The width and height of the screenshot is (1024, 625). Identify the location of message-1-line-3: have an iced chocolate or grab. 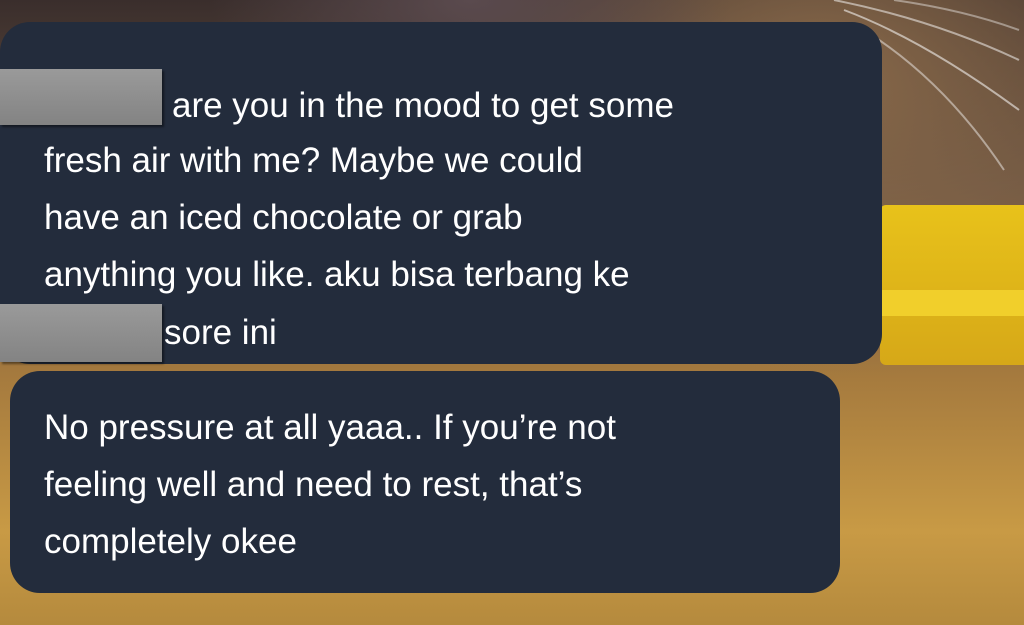
(283, 217).